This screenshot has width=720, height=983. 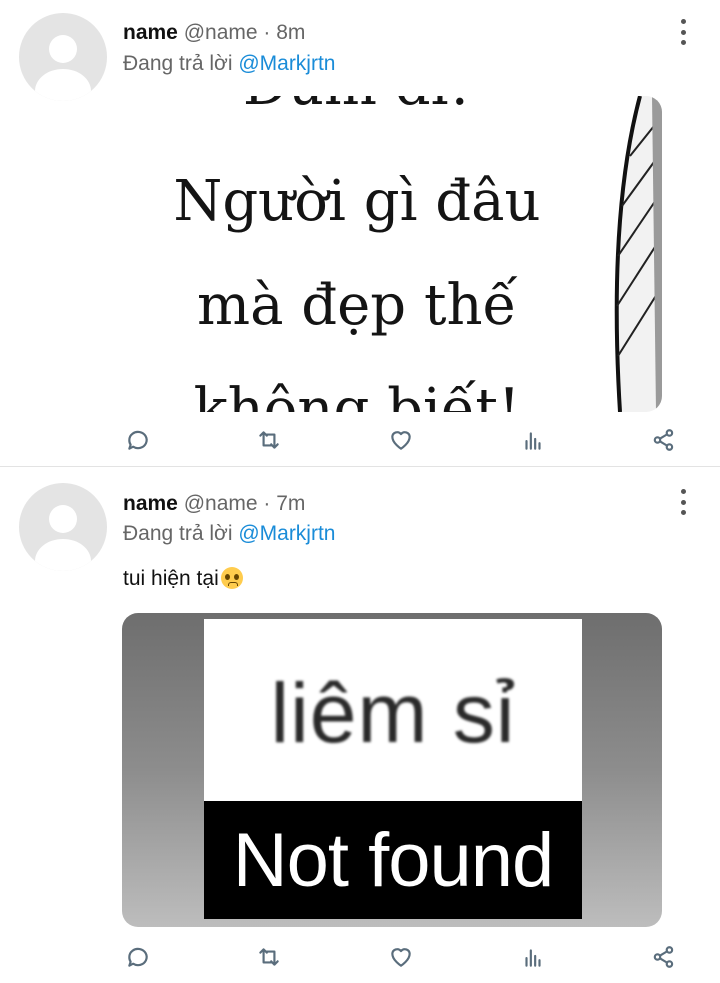 I want to click on meme-top-text: liêm sỉ, so click(x=393, y=712).